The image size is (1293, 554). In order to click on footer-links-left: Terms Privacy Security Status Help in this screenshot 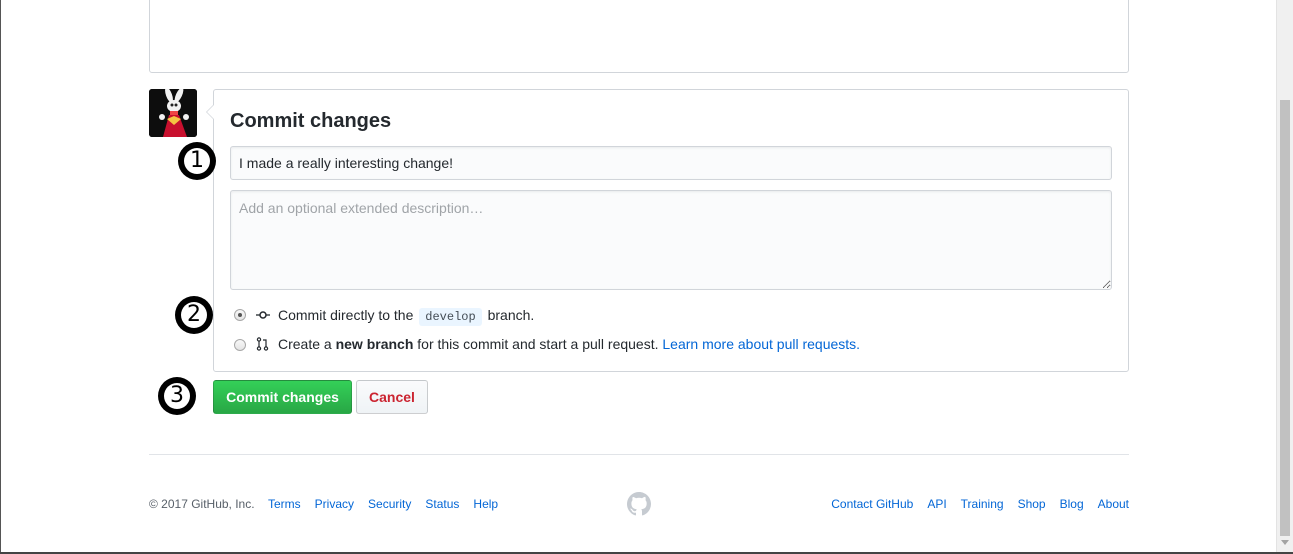, I will do `click(390, 504)`.